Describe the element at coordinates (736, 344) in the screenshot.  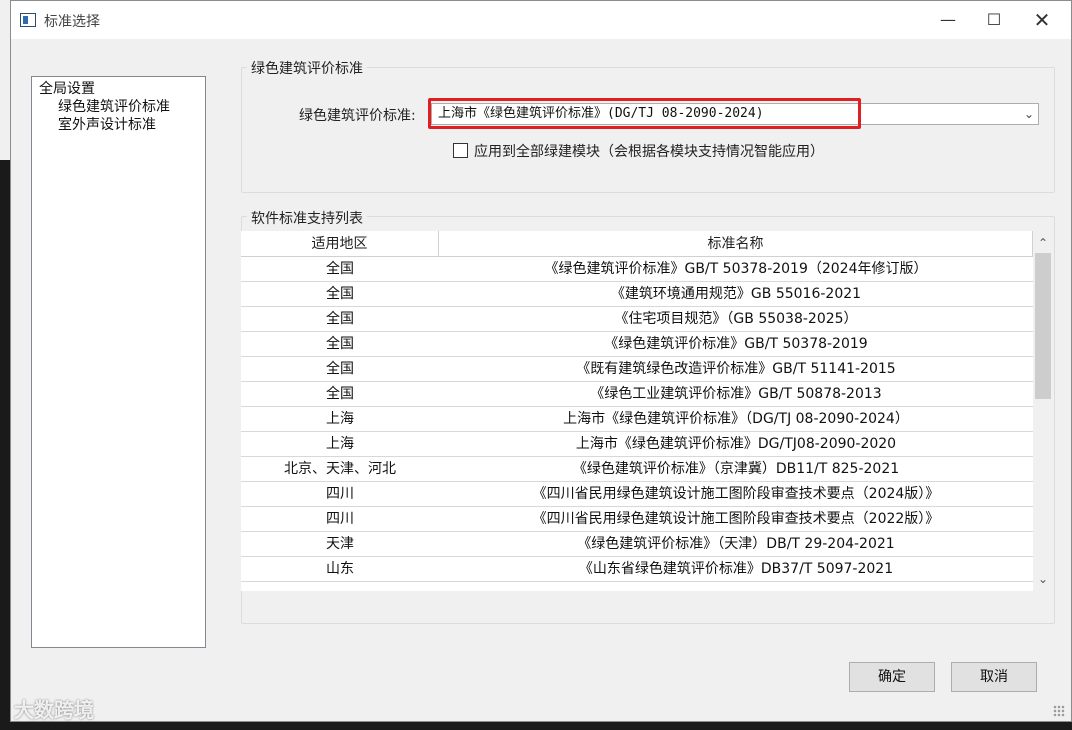
I see `cell-standard-name: 《绿色建筑评价标准》GB/T 50378-2019` at that location.